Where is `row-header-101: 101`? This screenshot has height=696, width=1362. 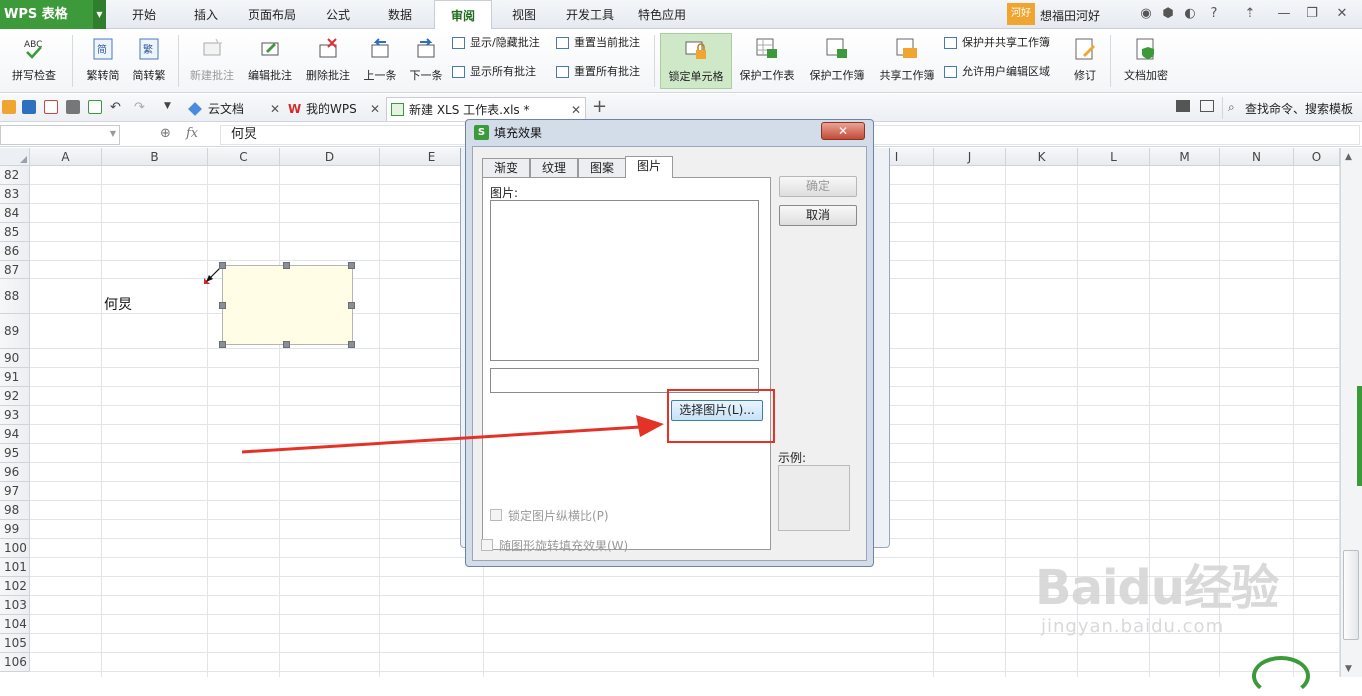
row-header-101: 101 is located at coordinates (15, 567).